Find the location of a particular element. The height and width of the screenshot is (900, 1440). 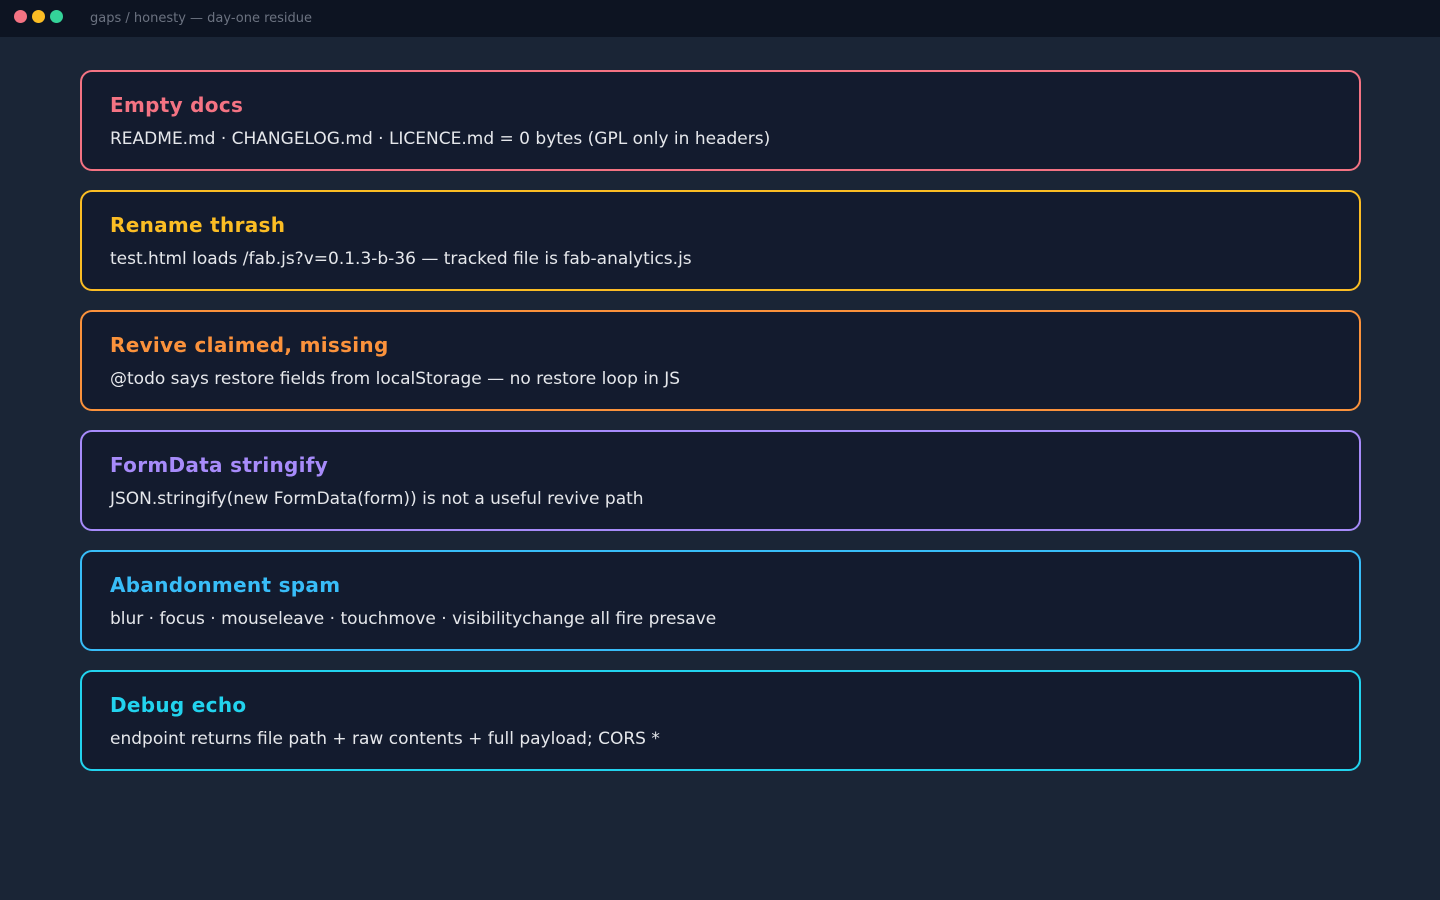

card-title: Empty docs is located at coordinates (177, 105).